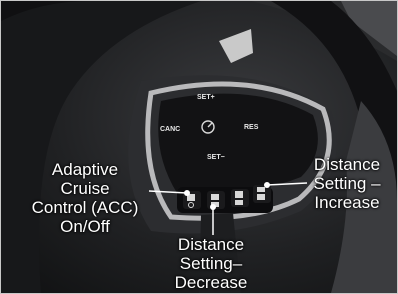 This screenshot has width=398, height=294. Describe the element at coordinates (213, 207) in the screenshot. I see `decrease-callout-dot` at that location.